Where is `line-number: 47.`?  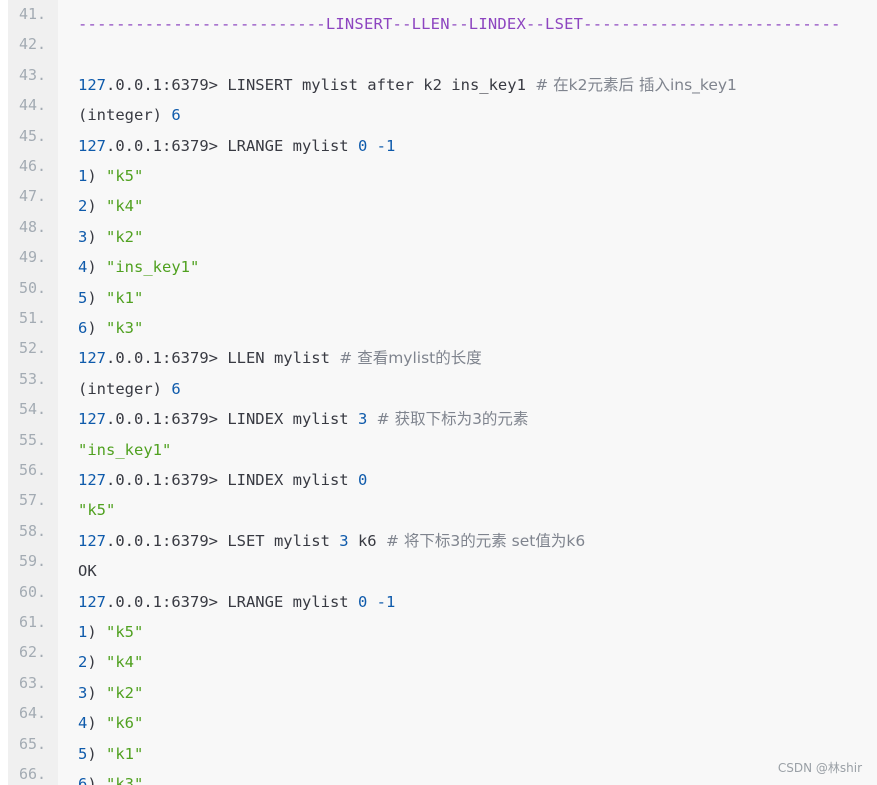 line-number: 47. is located at coordinates (33, 196).